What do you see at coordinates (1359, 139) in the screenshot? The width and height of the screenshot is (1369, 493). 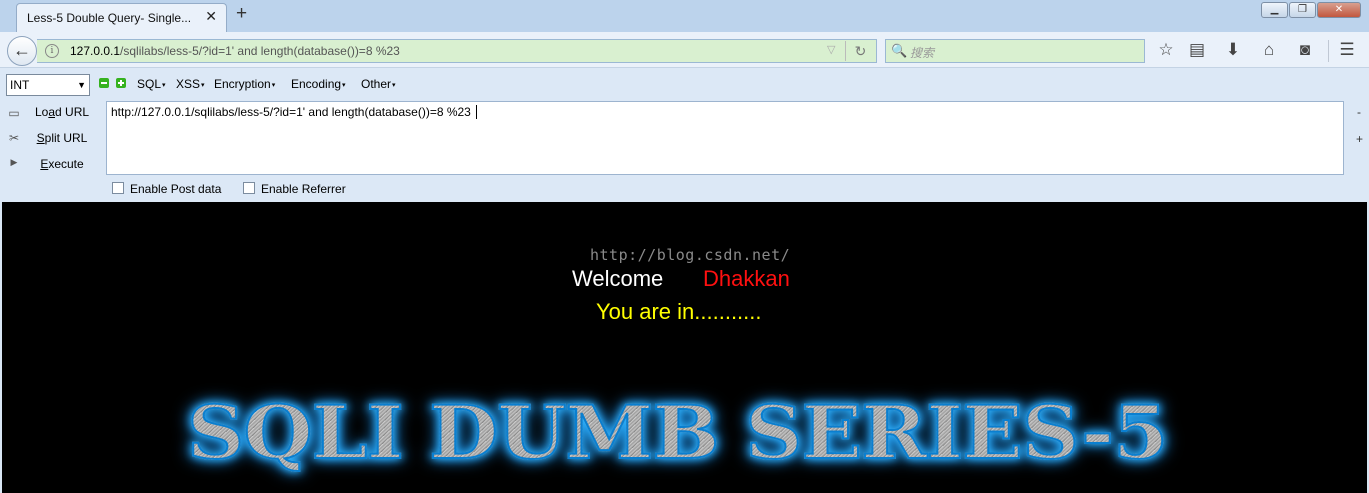 I see `expand-textarea-button: +` at bounding box center [1359, 139].